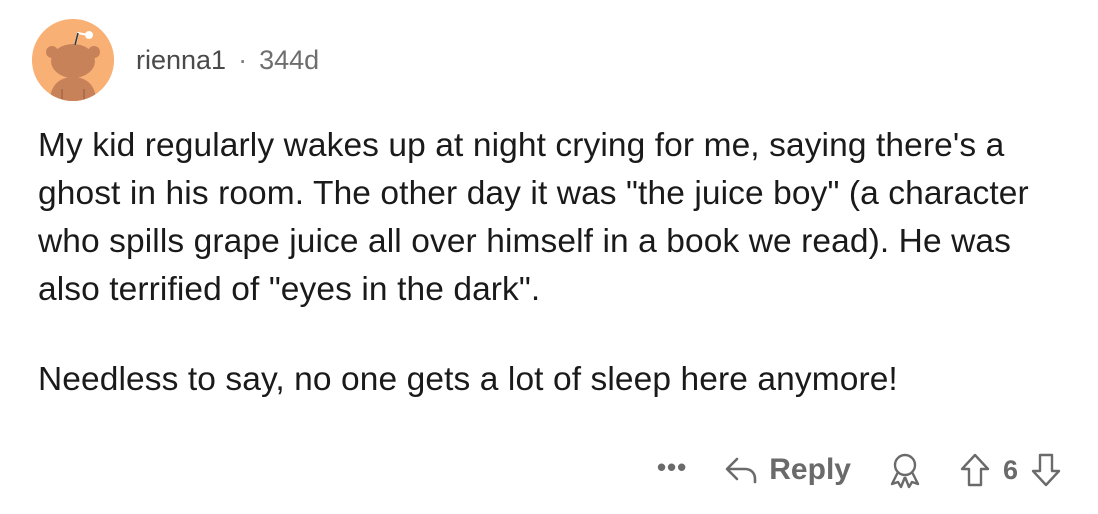  I want to click on more-options-button: •••, so click(672, 470).